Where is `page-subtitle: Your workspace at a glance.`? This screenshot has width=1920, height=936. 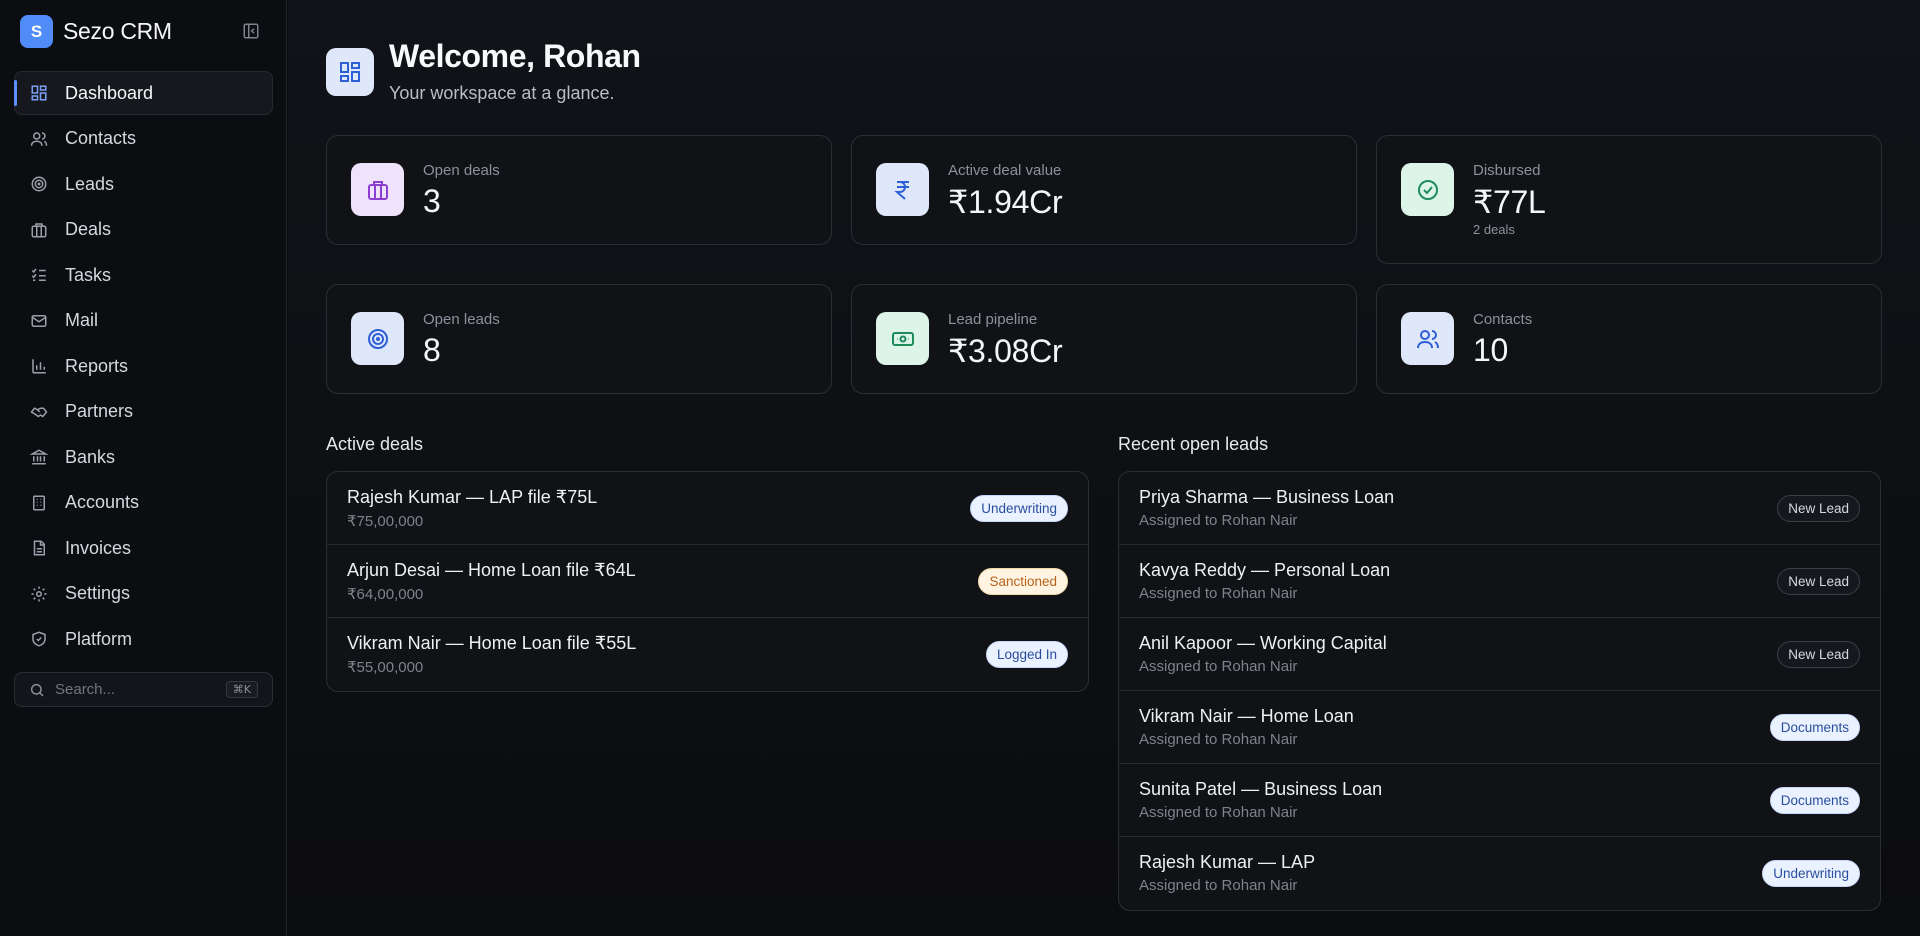
page-subtitle: Your workspace at a glance. is located at coordinates (502, 93).